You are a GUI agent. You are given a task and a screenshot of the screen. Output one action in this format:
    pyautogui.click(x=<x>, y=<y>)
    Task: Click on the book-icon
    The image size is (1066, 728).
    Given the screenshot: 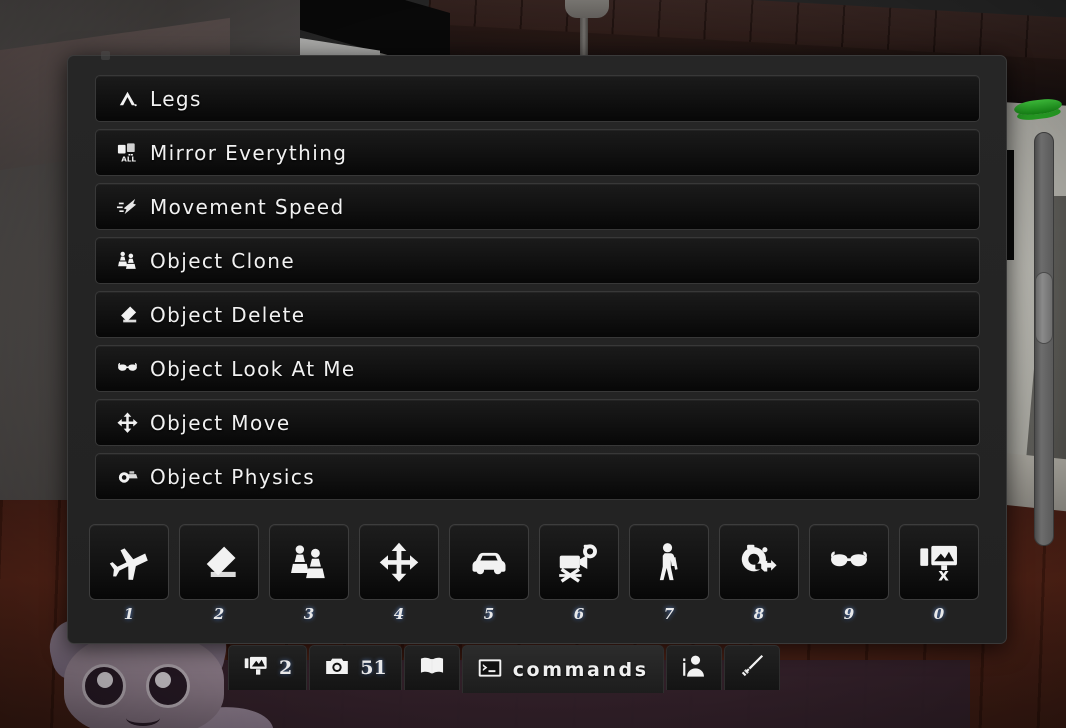 What is the action you would take?
    pyautogui.click(x=432, y=668)
    